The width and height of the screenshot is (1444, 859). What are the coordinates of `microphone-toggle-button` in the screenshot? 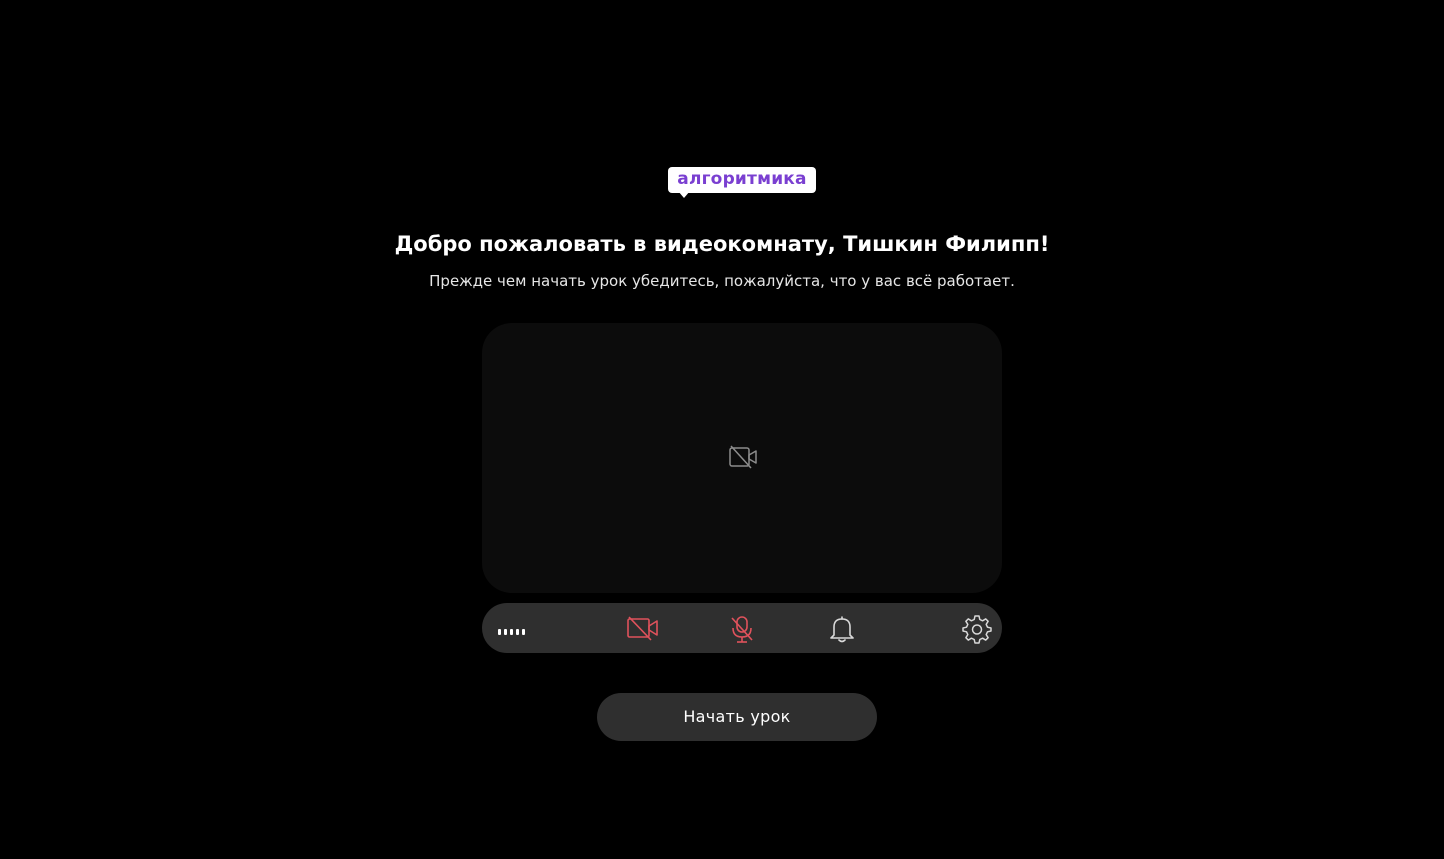 It's located at (742, 629).